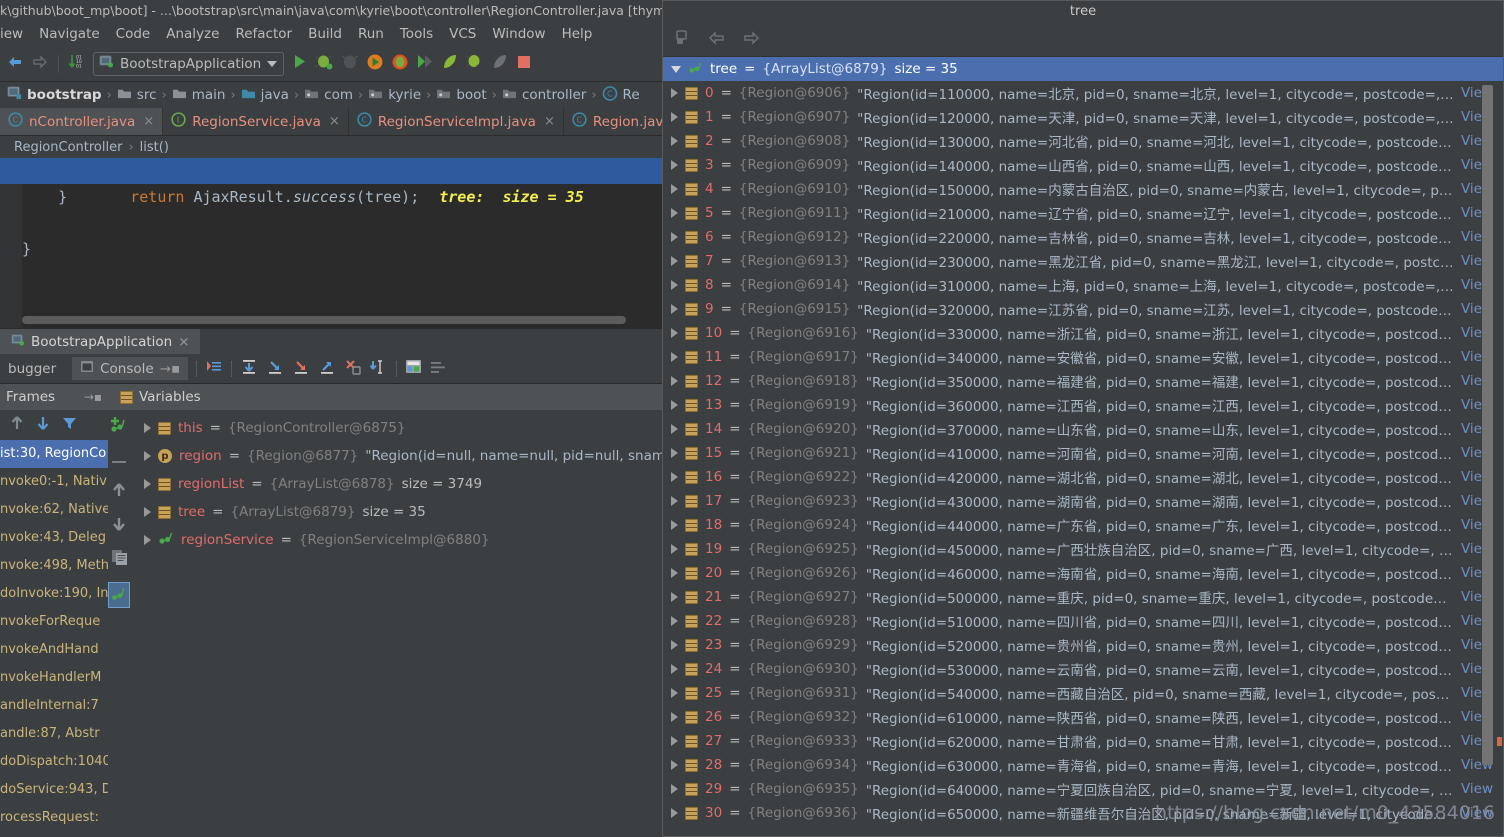 Image resolution: width=1504 pixels, height=837 pixels. What do you see at coordinates (32, 369) in the screenshot?
I see `tab-debugger: bugger` at bounding box center [32, 369].